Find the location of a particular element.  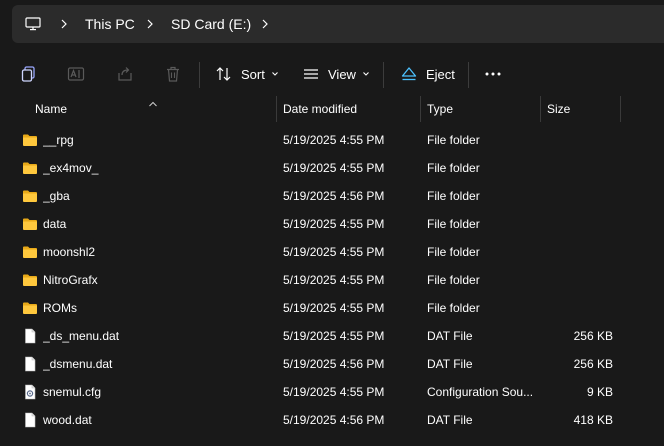

config-file-icon is located at coordinates (30, 392).